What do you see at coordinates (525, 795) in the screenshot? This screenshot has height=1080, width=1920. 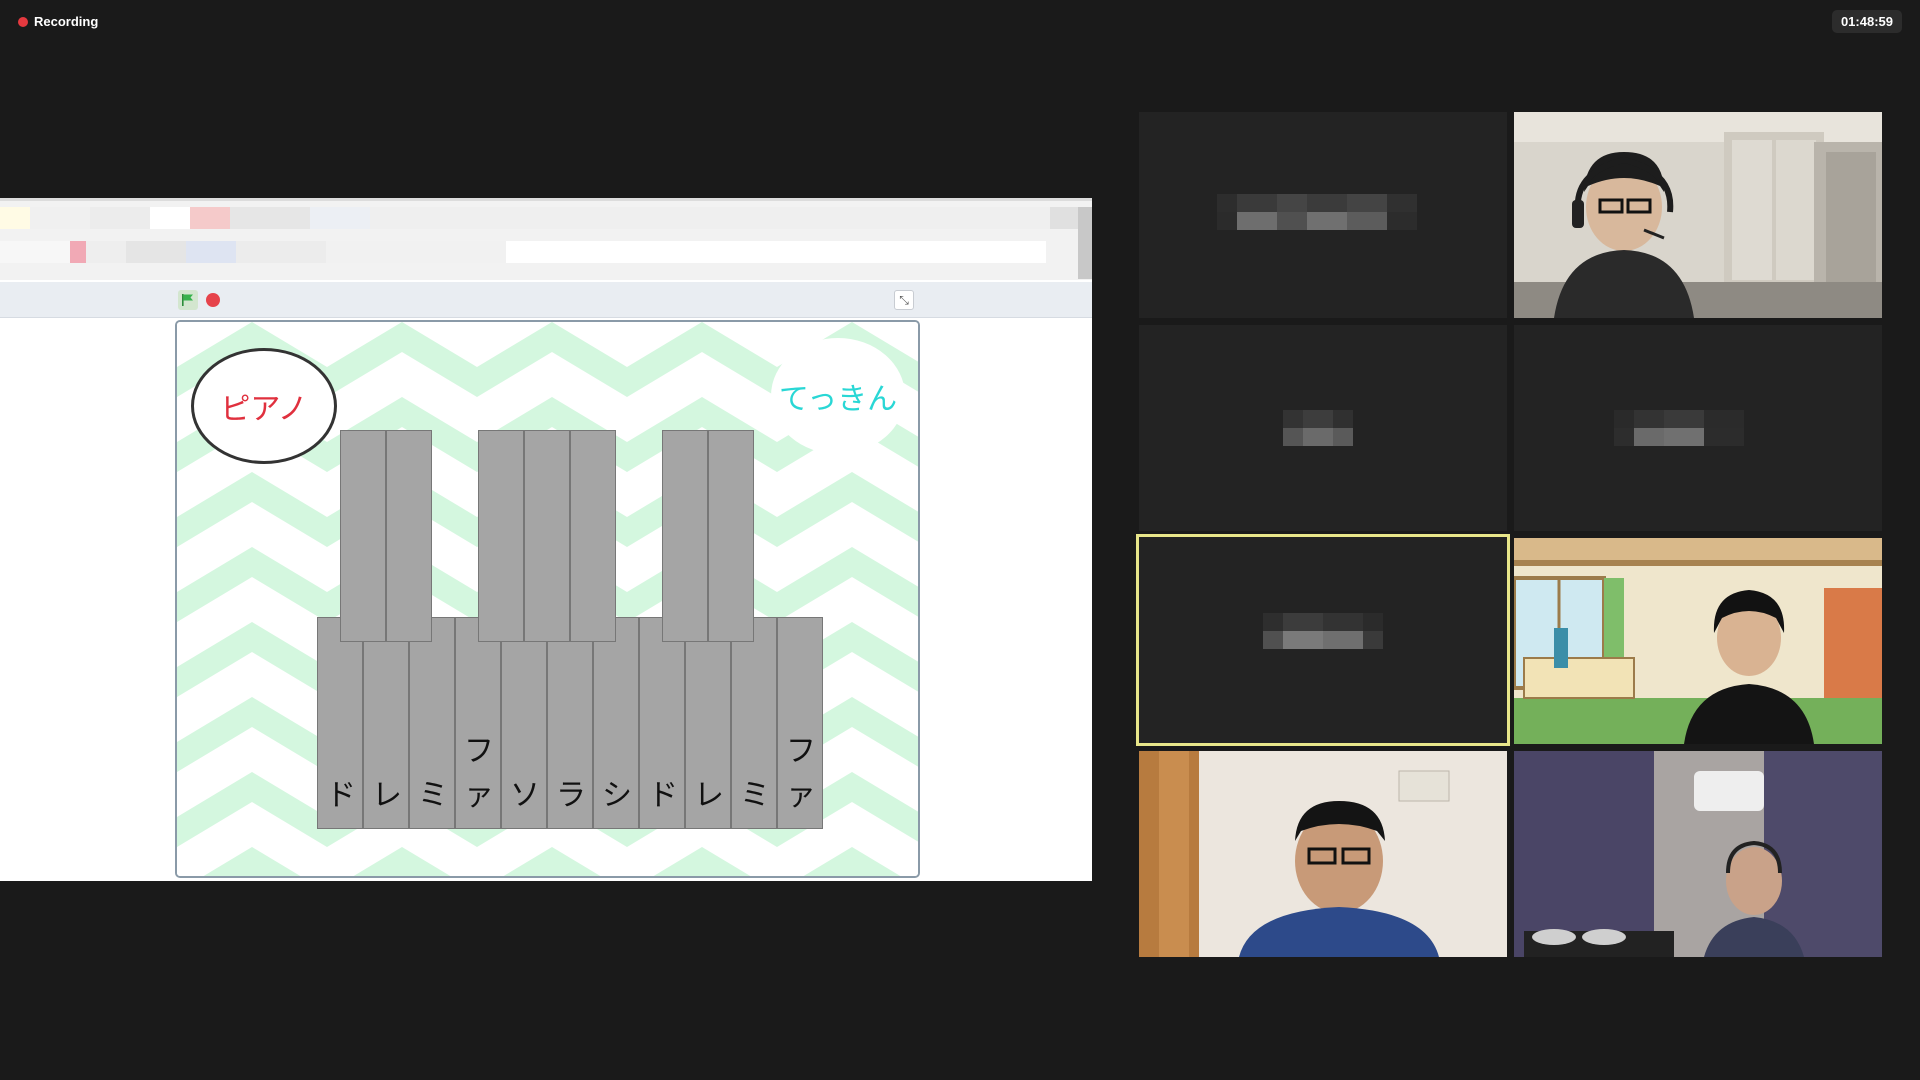 I see `key-label: ソ` at bounding box center [525, 795].